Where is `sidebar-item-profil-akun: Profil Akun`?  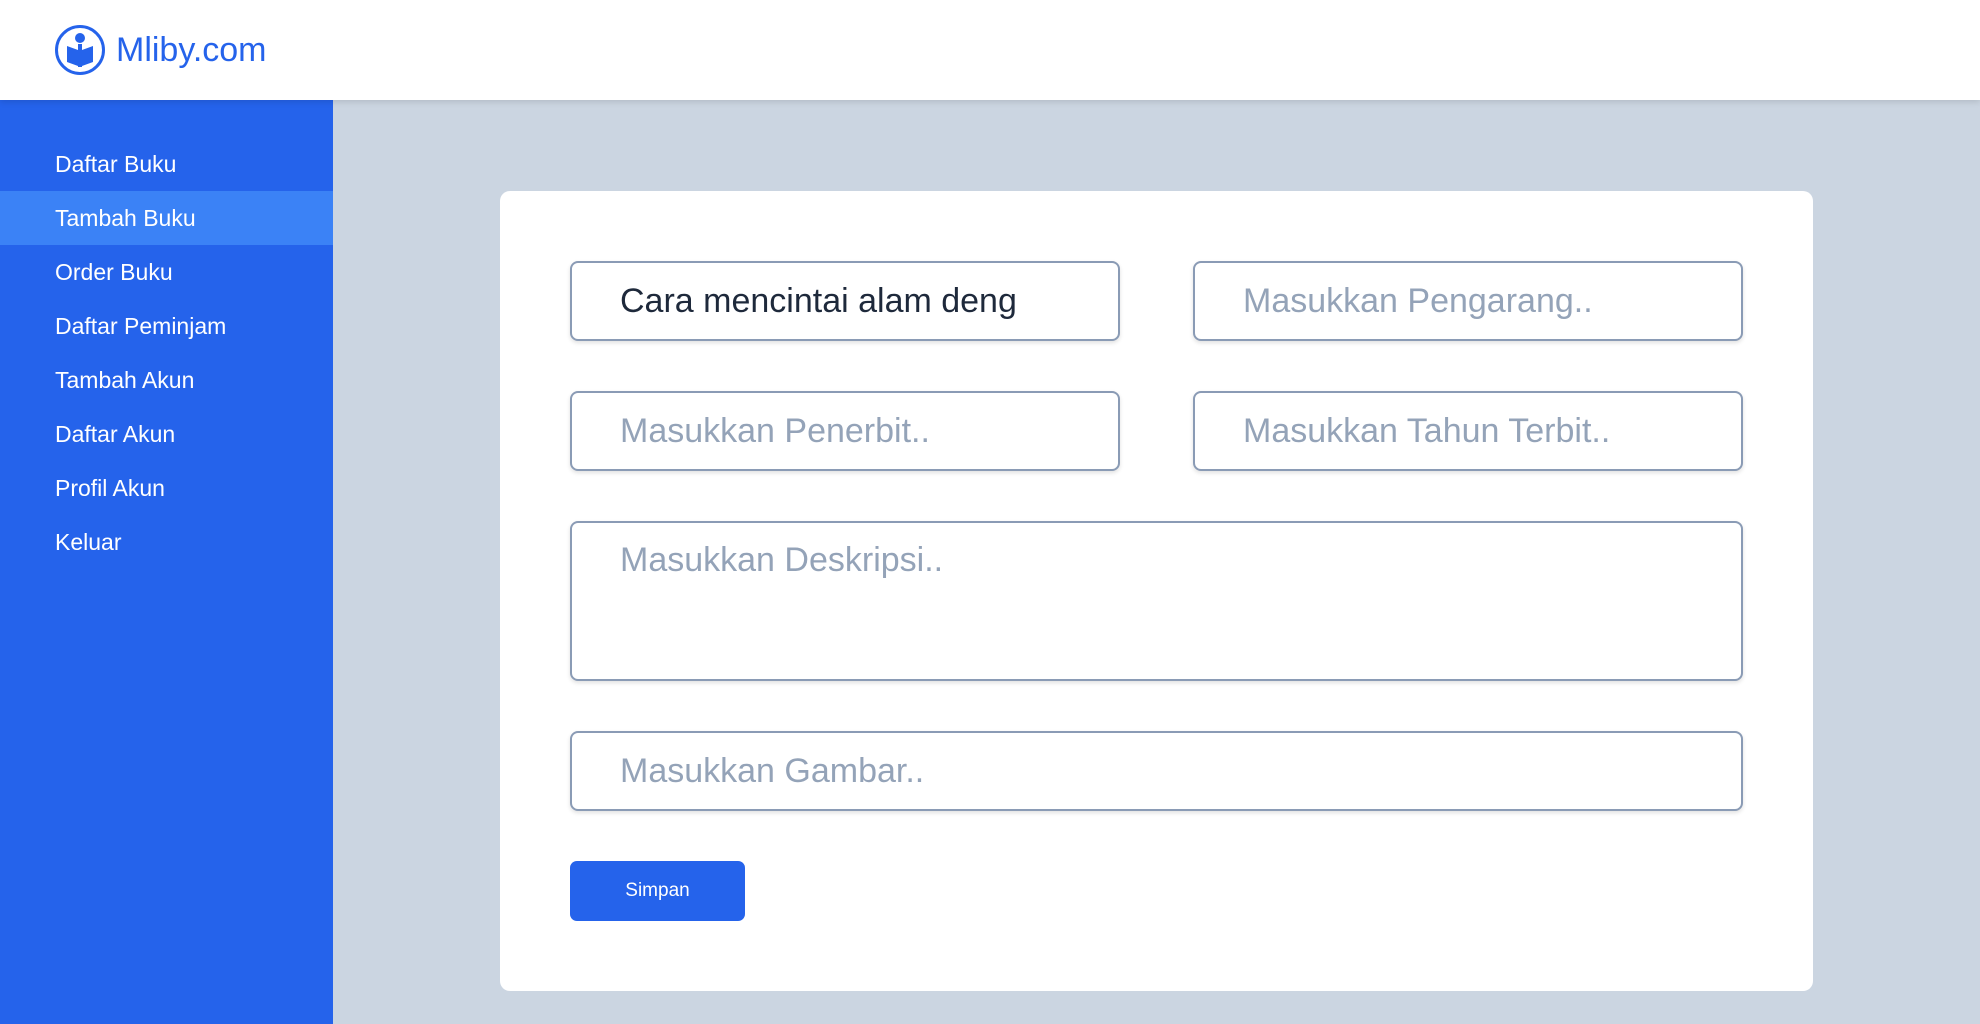
sidebar-item-profil-akun: Profil Akun is located at coordinates (166, 488).